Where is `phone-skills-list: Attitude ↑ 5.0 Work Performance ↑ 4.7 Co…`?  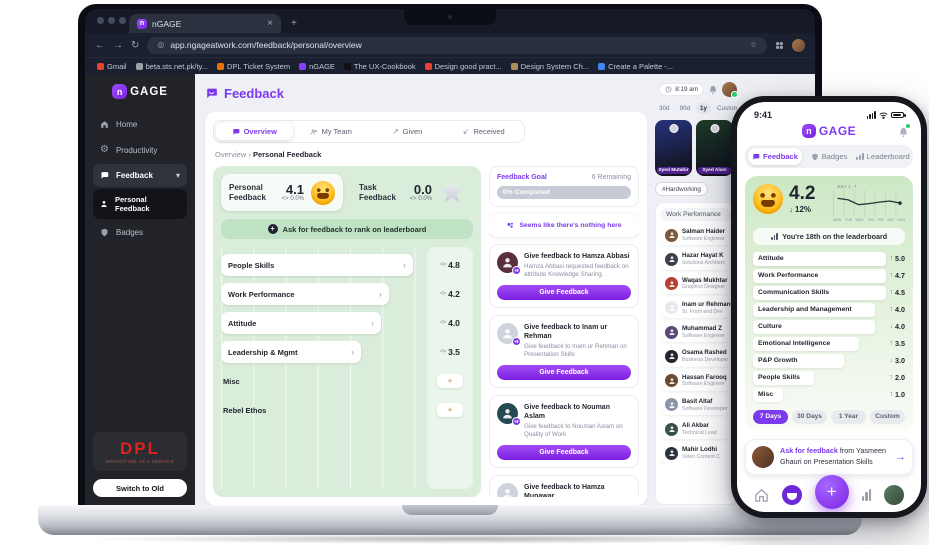
phone-skills-list: Attitude ↑ 5.0 Work Performance ↑ 4.7 Co… is located at coordinates (829, 327).